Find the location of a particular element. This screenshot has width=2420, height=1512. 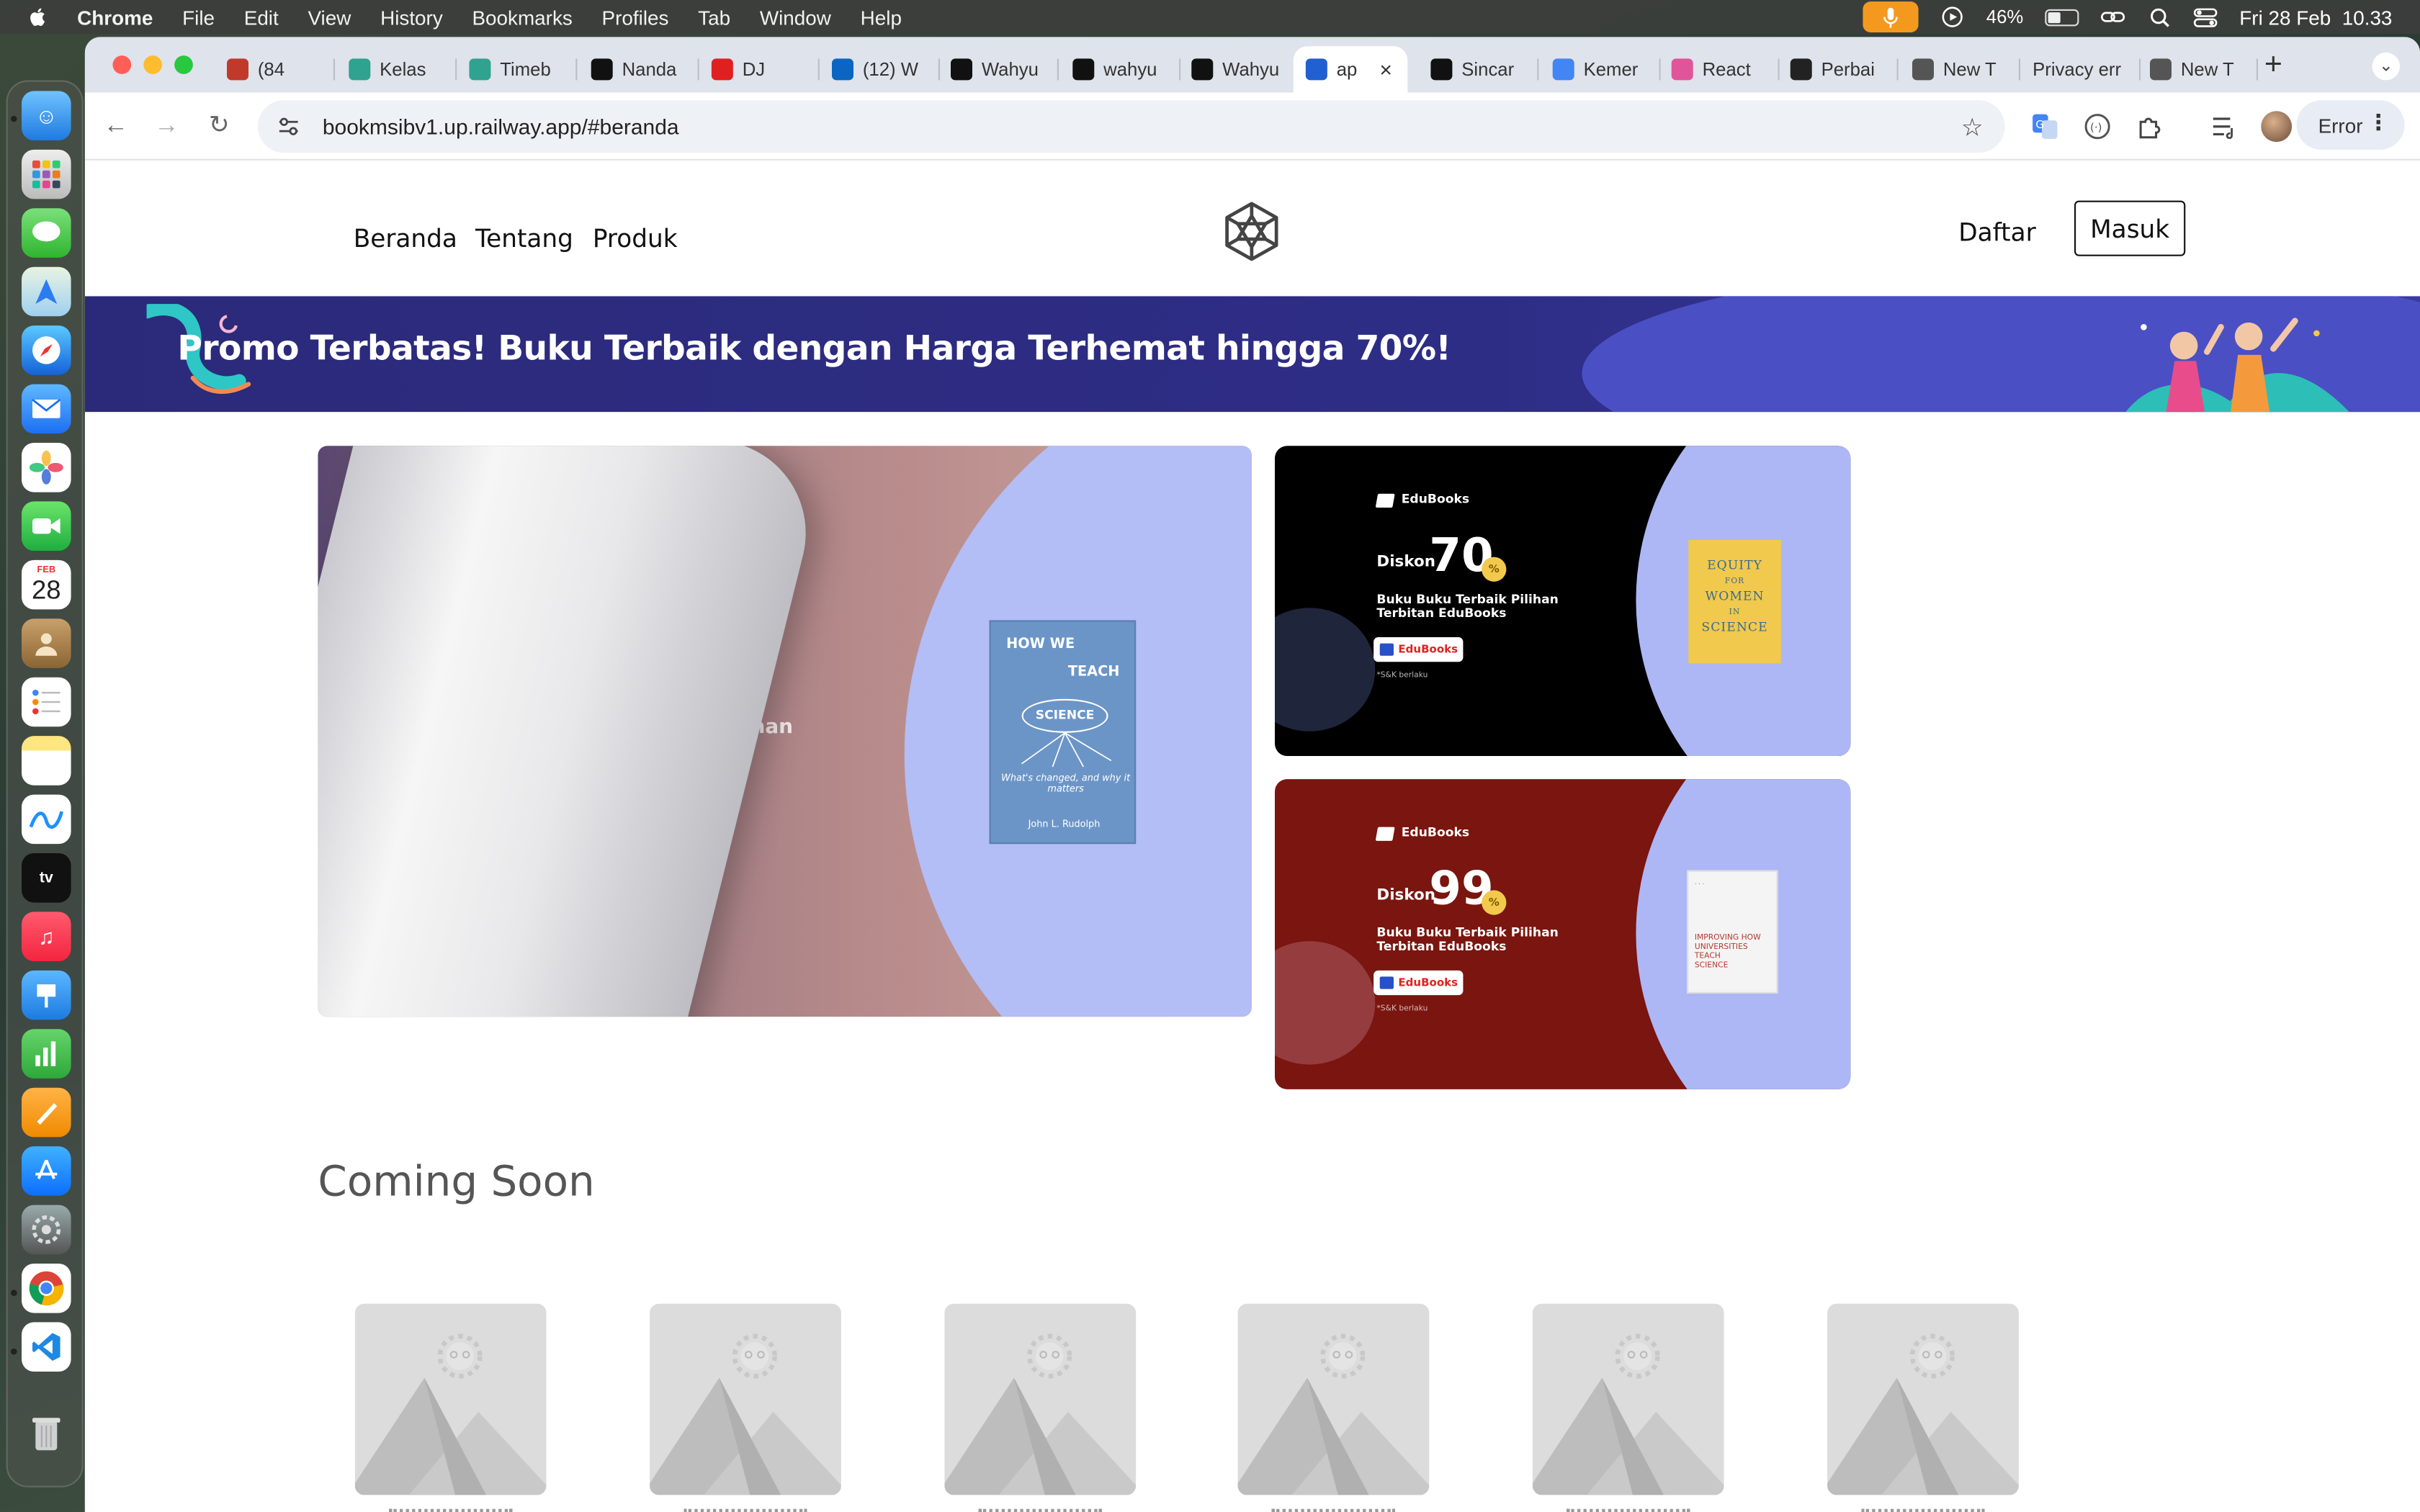

tab-12: Kemer is located at coordinates (1601, 69).